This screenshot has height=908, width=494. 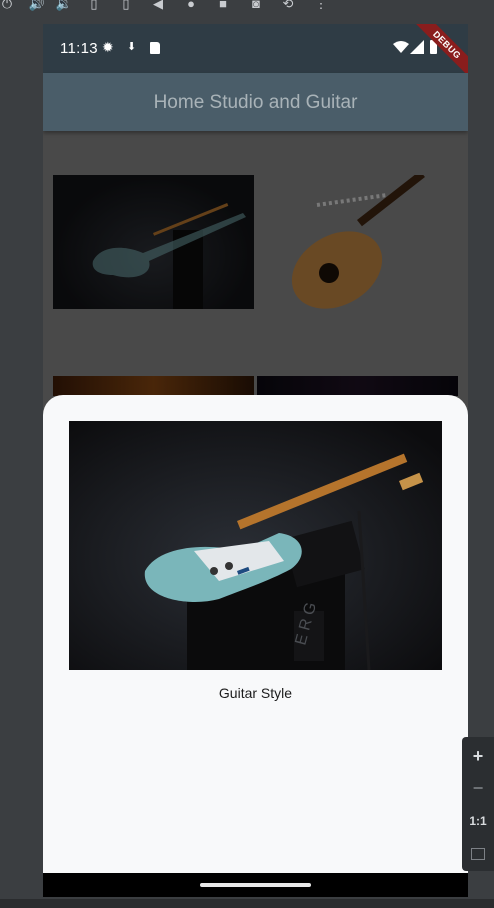 What do you see at coordinates (401, 47) in the screenshot?
I see `wifi-icon` at bounding box center [401, 47].